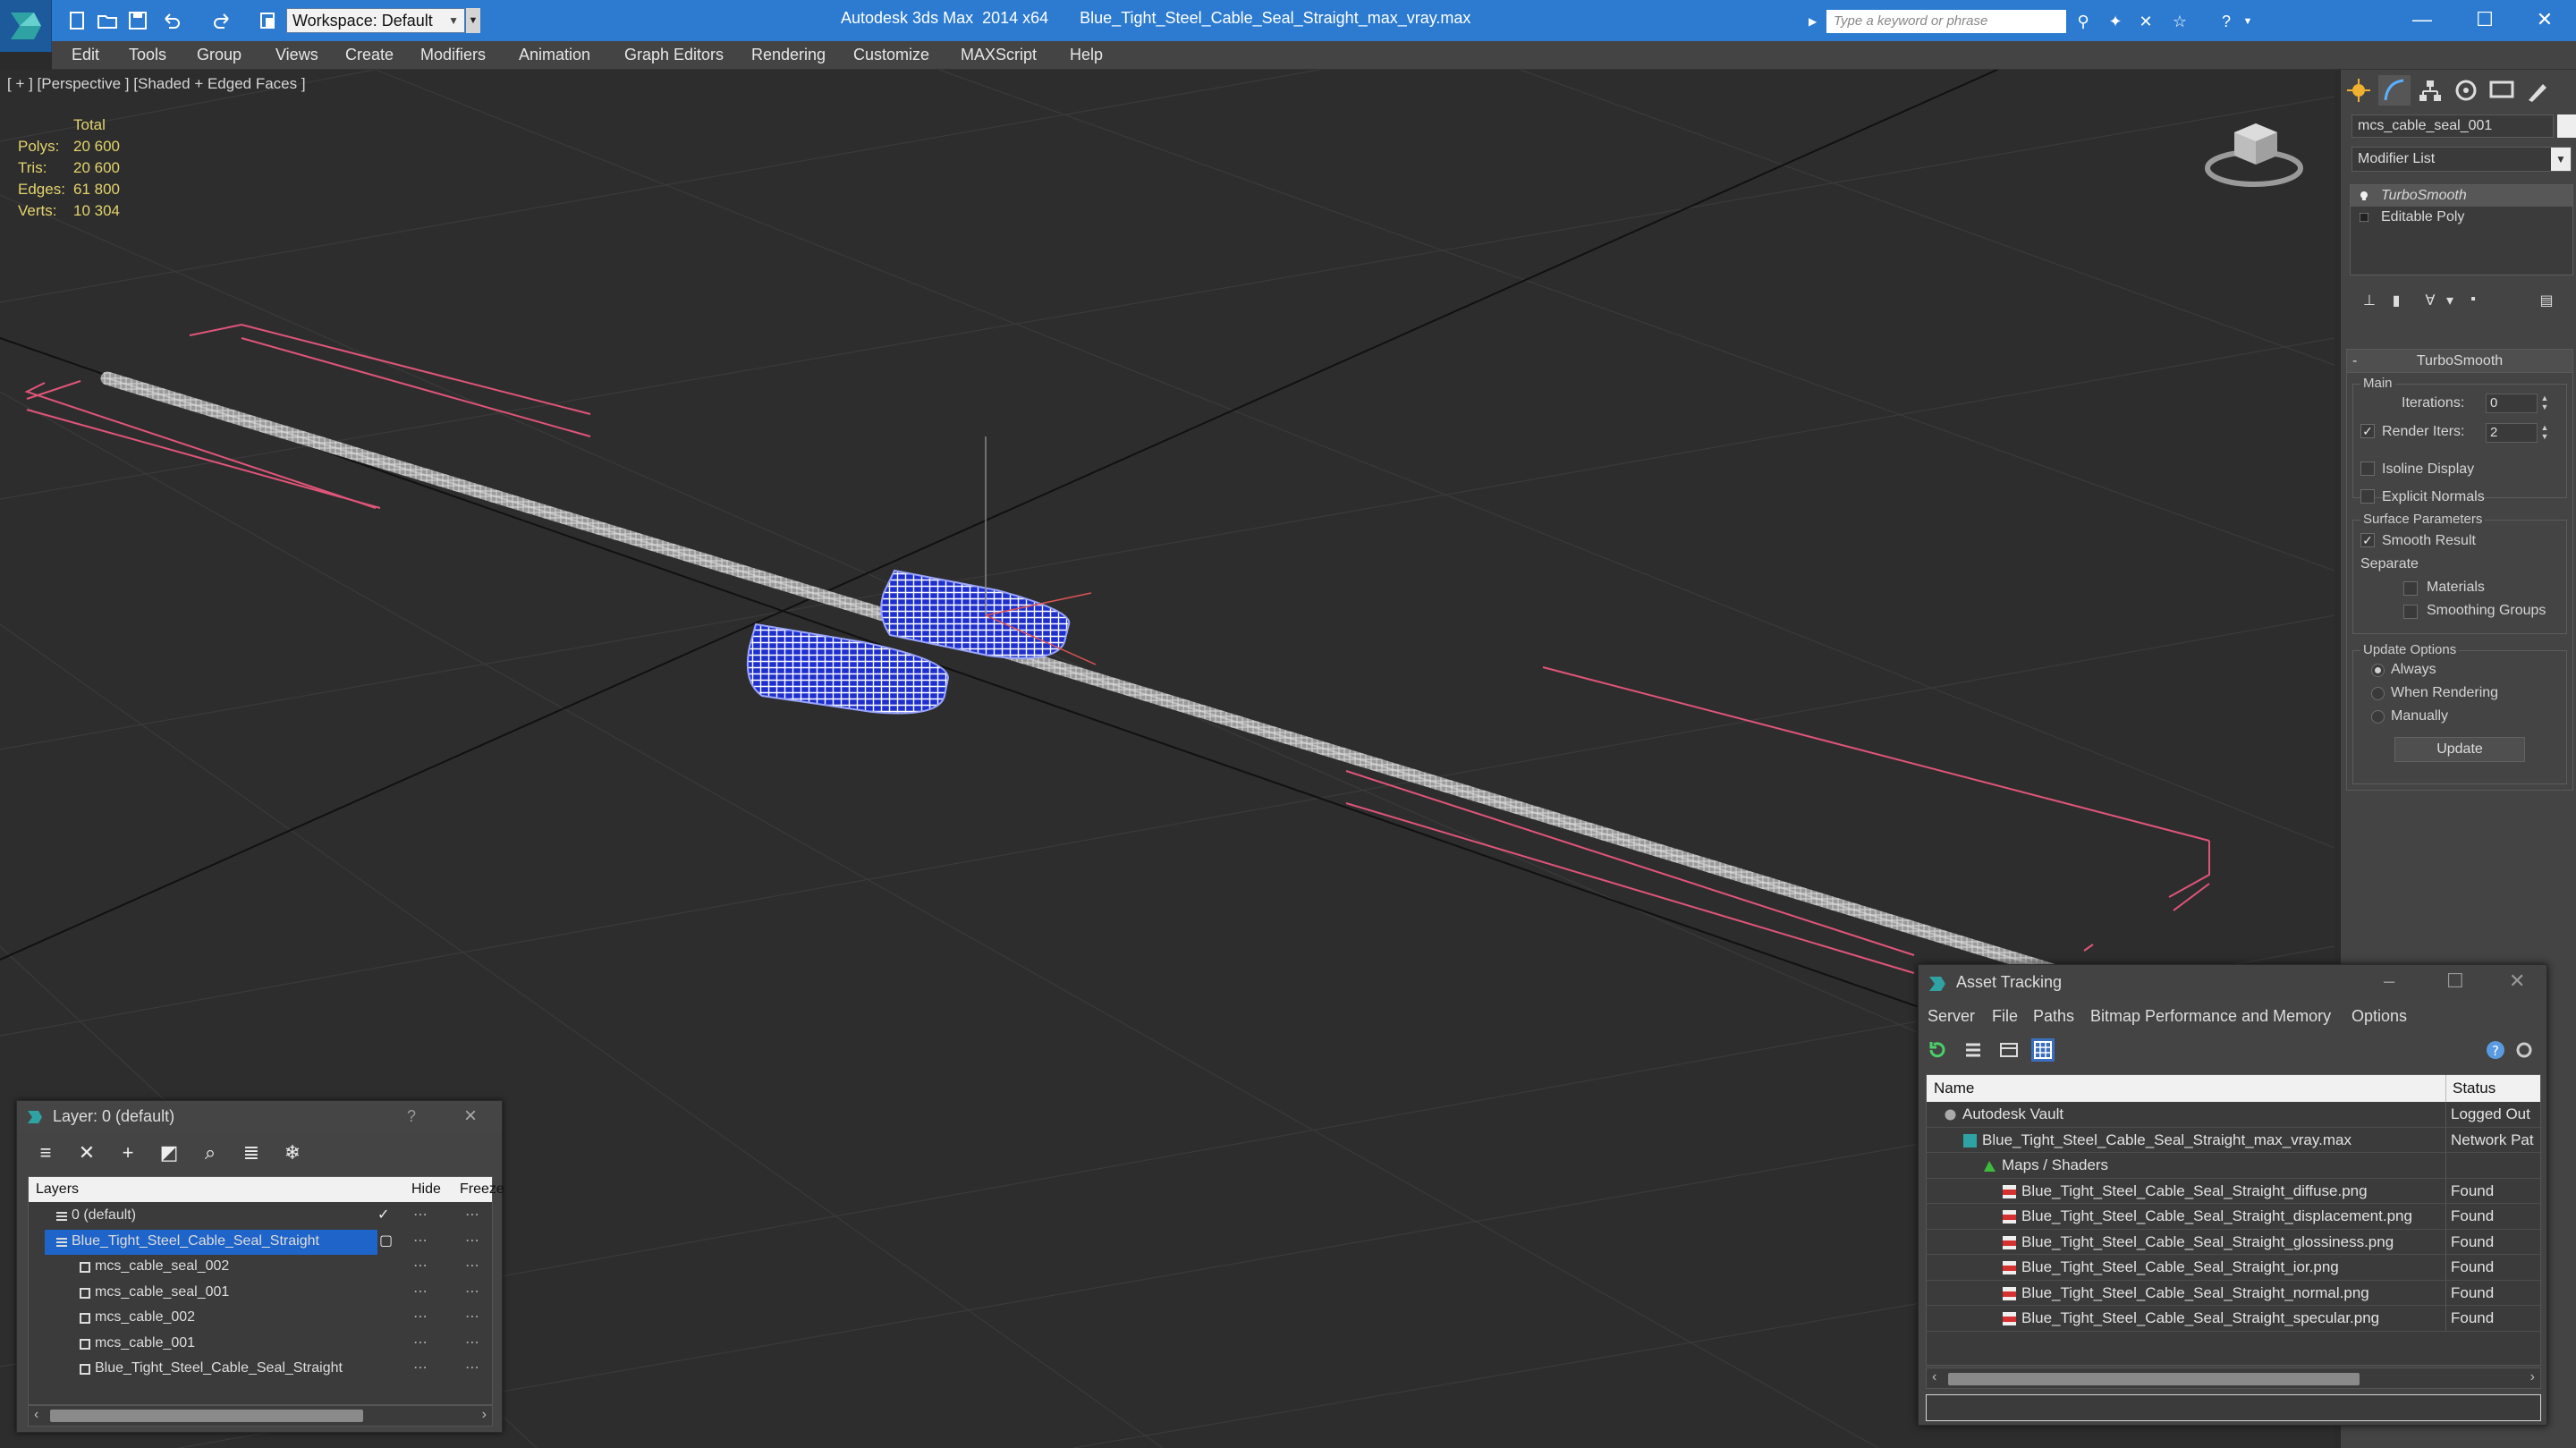  Describe the element at coordinates (147, 55) in the screenshot. I see `menu-tools: Tools` at that location.